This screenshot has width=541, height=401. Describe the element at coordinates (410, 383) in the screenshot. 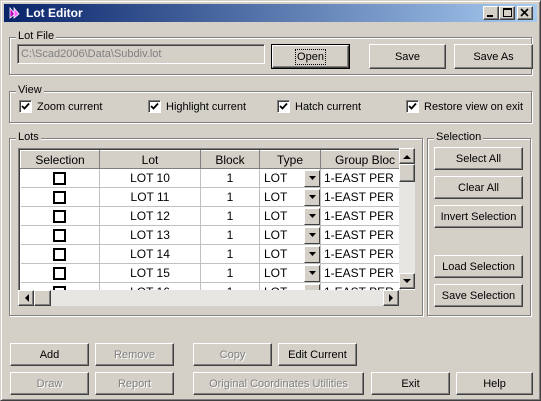

I see `exit-button: Exit` at that location.